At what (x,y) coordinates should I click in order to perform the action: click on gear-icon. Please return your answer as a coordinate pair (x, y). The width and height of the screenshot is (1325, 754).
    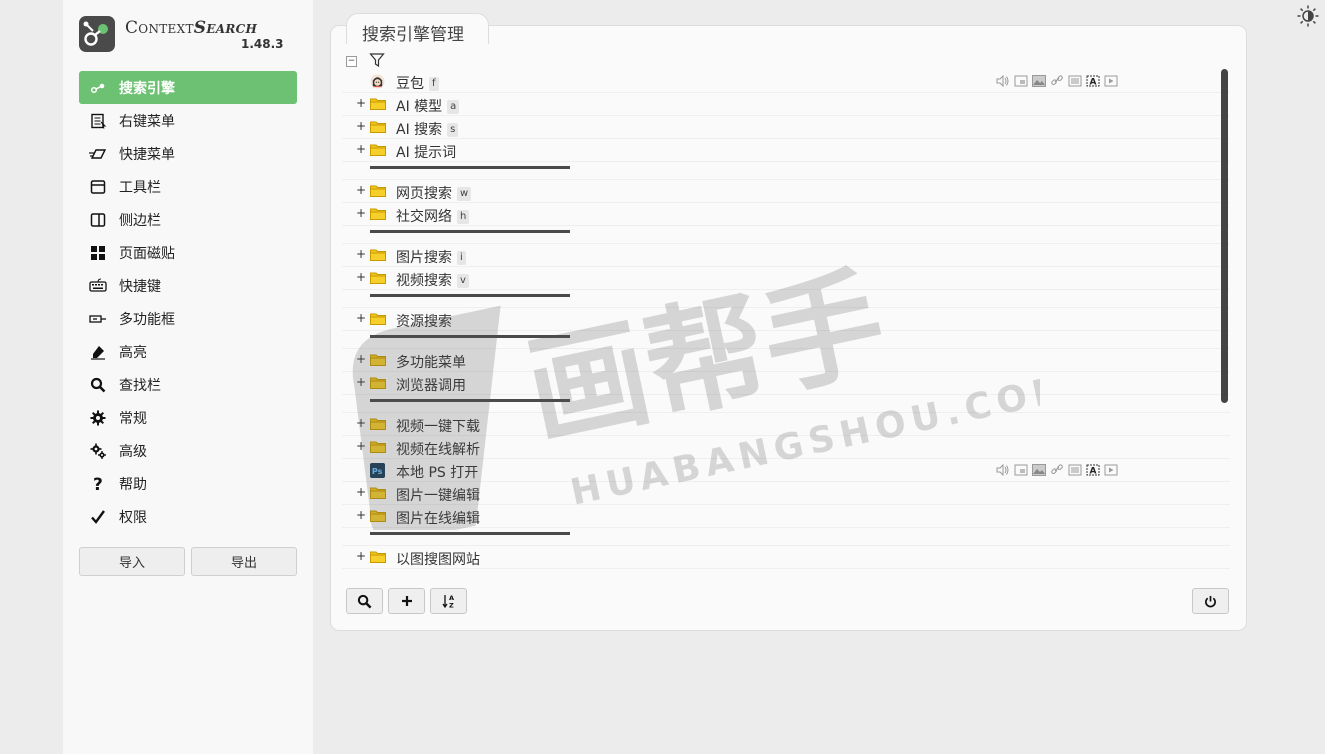
    Looking at the image, I should click on (98, 418).